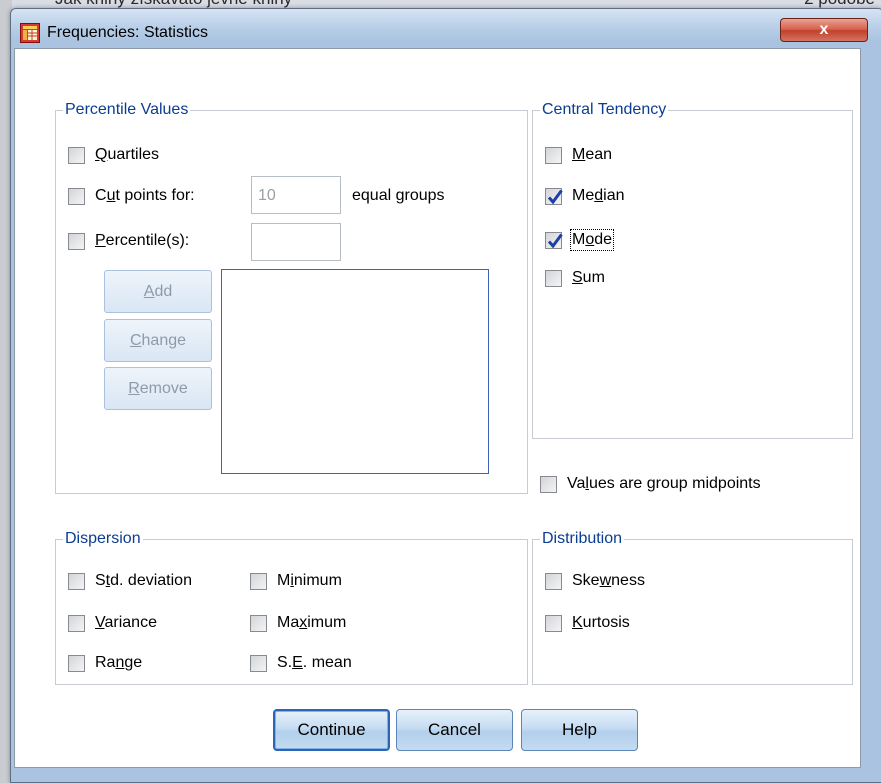 The height and width of the screenshot is (783, 881). I want to click on variance-checkbox: Variance, so click(112, 623).